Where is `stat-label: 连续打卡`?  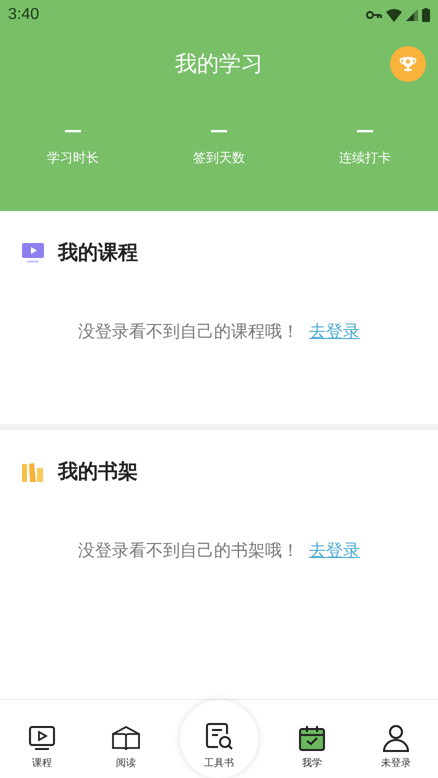
stat-label: 连续打卡 is located at coordinates (365, 158).